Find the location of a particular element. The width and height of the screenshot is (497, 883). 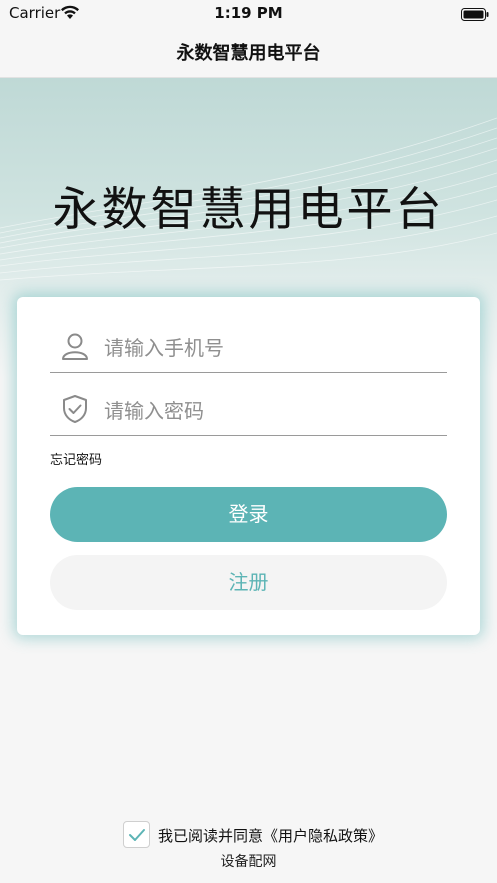

agreement-checkbox is located at coordinates (136, 834).